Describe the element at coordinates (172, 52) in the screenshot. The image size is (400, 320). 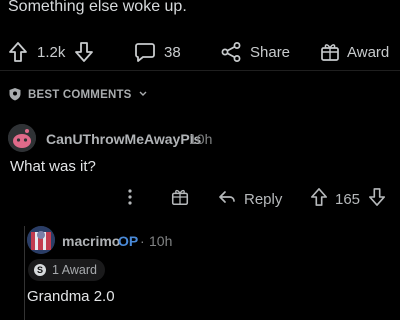
I see `comments-count: 38` at that location.